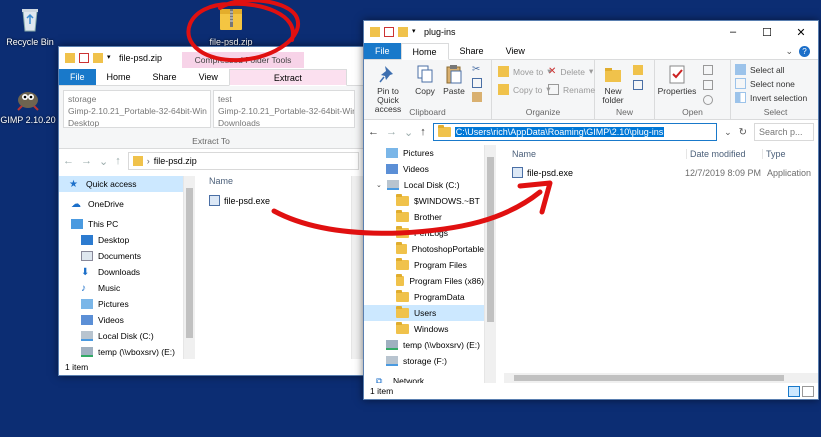  What do you see at coordinates (476, 69) in the screenshot?
I see `cut-icon: ✂` at bounding box center [476, 69].